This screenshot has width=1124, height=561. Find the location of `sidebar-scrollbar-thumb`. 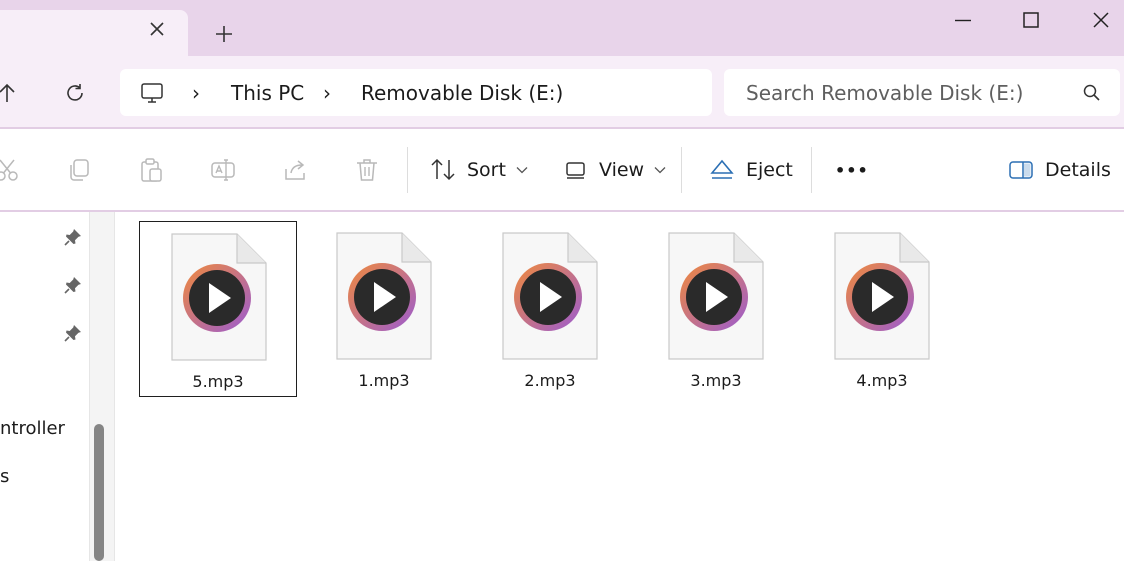

sidebar-scrollbar-thumb is located at coordinates (99, 492).